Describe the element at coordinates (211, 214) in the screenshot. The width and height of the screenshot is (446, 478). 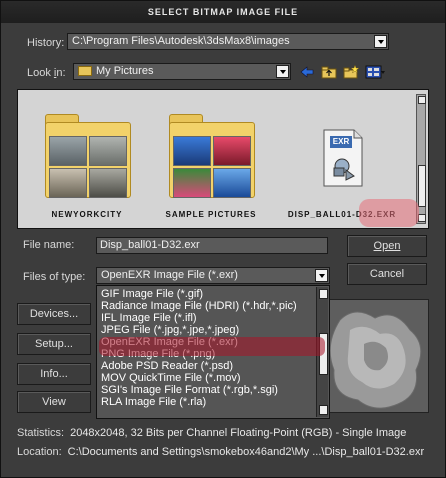
I see `item-label: SAMPLE PICTURES` at that location.